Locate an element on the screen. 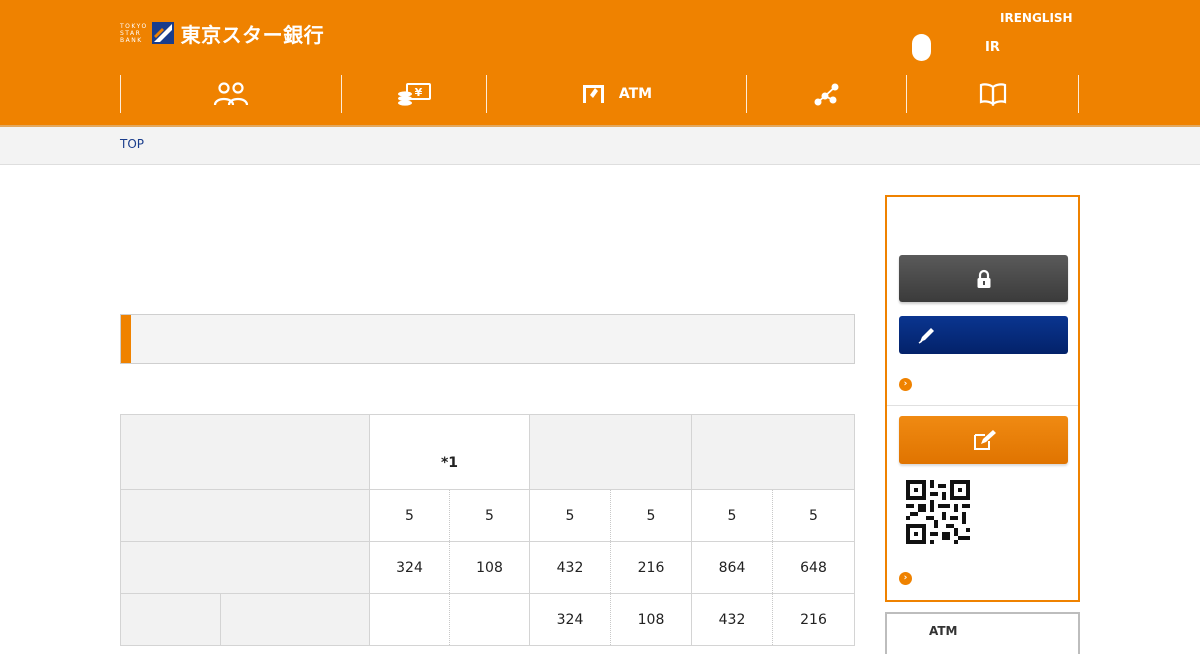  nav-item-guide is located at coordinates (992, 94).